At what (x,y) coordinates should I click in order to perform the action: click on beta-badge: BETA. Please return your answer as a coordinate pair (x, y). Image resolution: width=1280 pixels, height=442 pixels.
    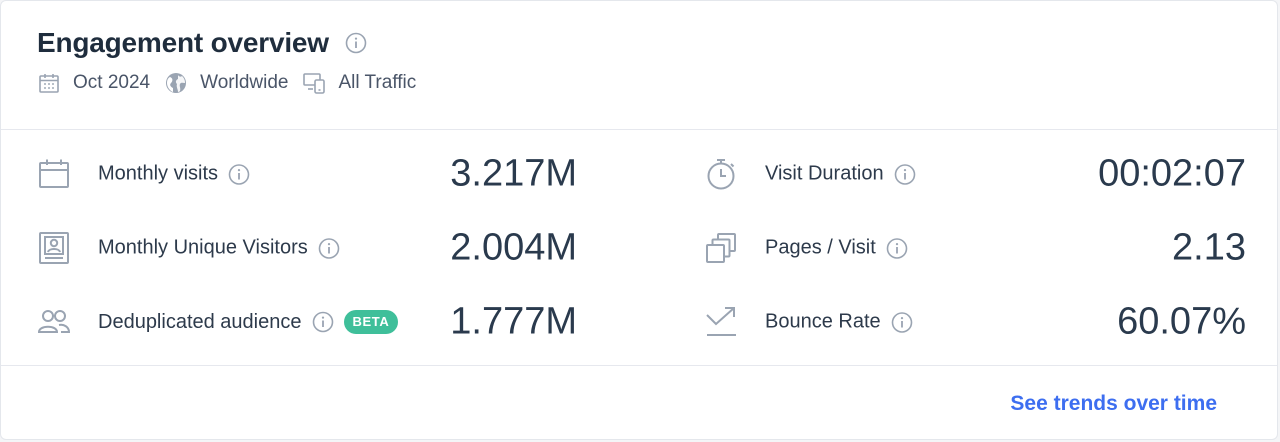
    Looking at the image, I should click on (371, 322).